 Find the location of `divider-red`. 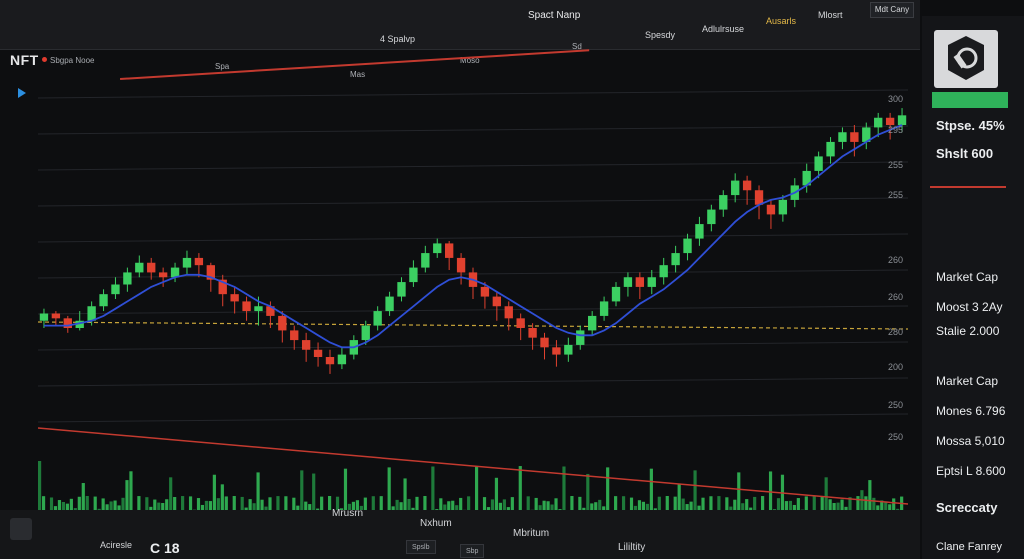

divider-red is located at coordinates (968, 187).